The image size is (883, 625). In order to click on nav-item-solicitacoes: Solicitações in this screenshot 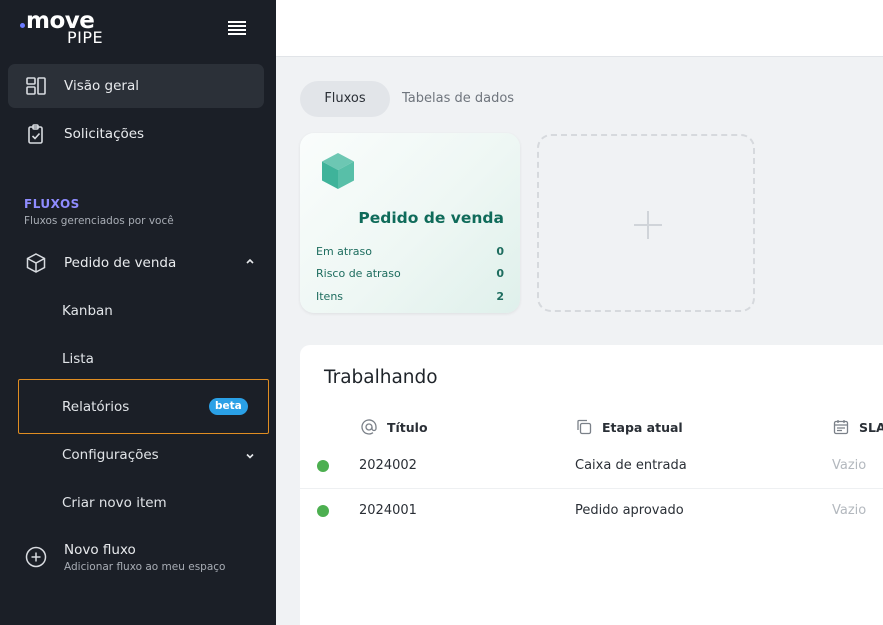, I will do `click(136, 134)`.